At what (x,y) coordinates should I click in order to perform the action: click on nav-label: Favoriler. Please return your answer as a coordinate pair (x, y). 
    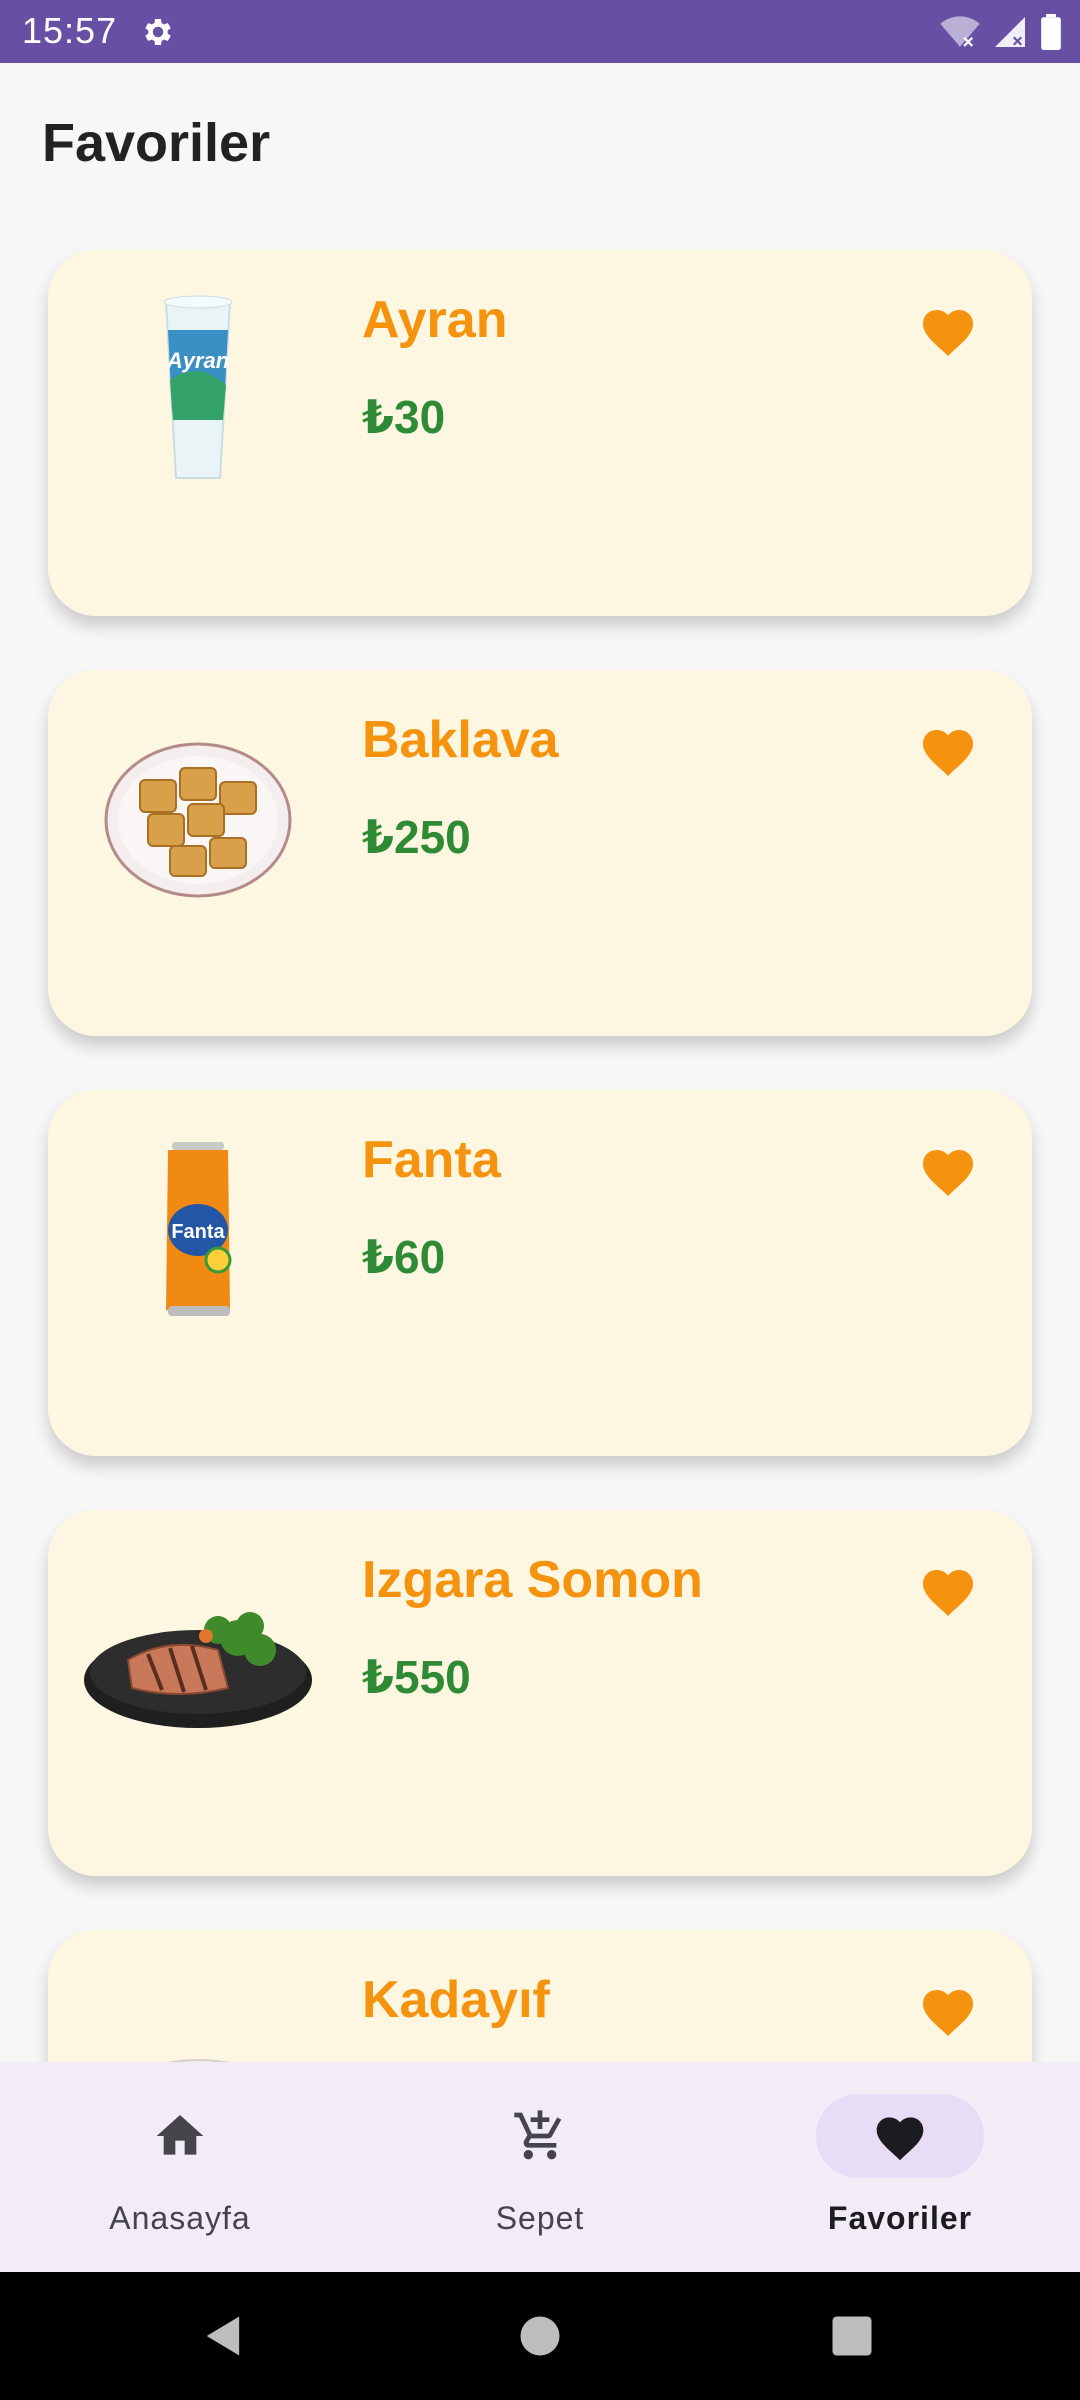
    Looking at the image, I should click on (900, 2218).